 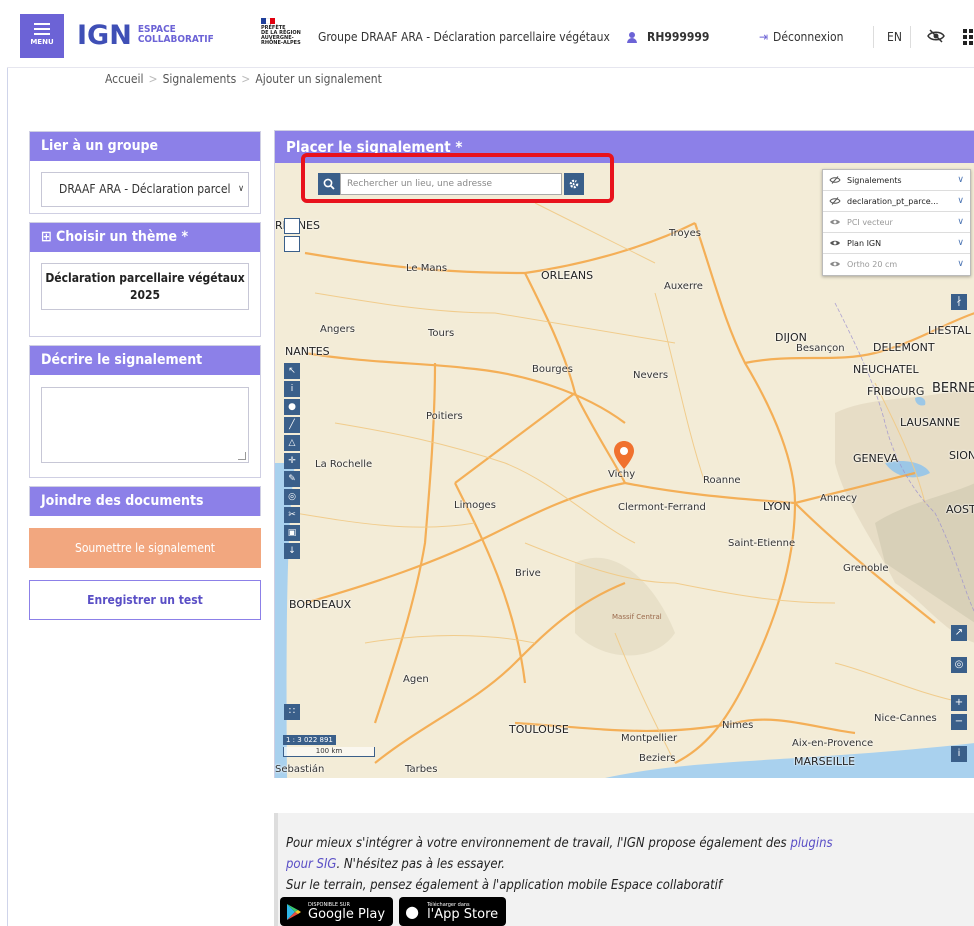 What do you see at coordinates (959, 302) in the screenshot?
I see `measure-icon: ∤` at bounding box center [959, 302].